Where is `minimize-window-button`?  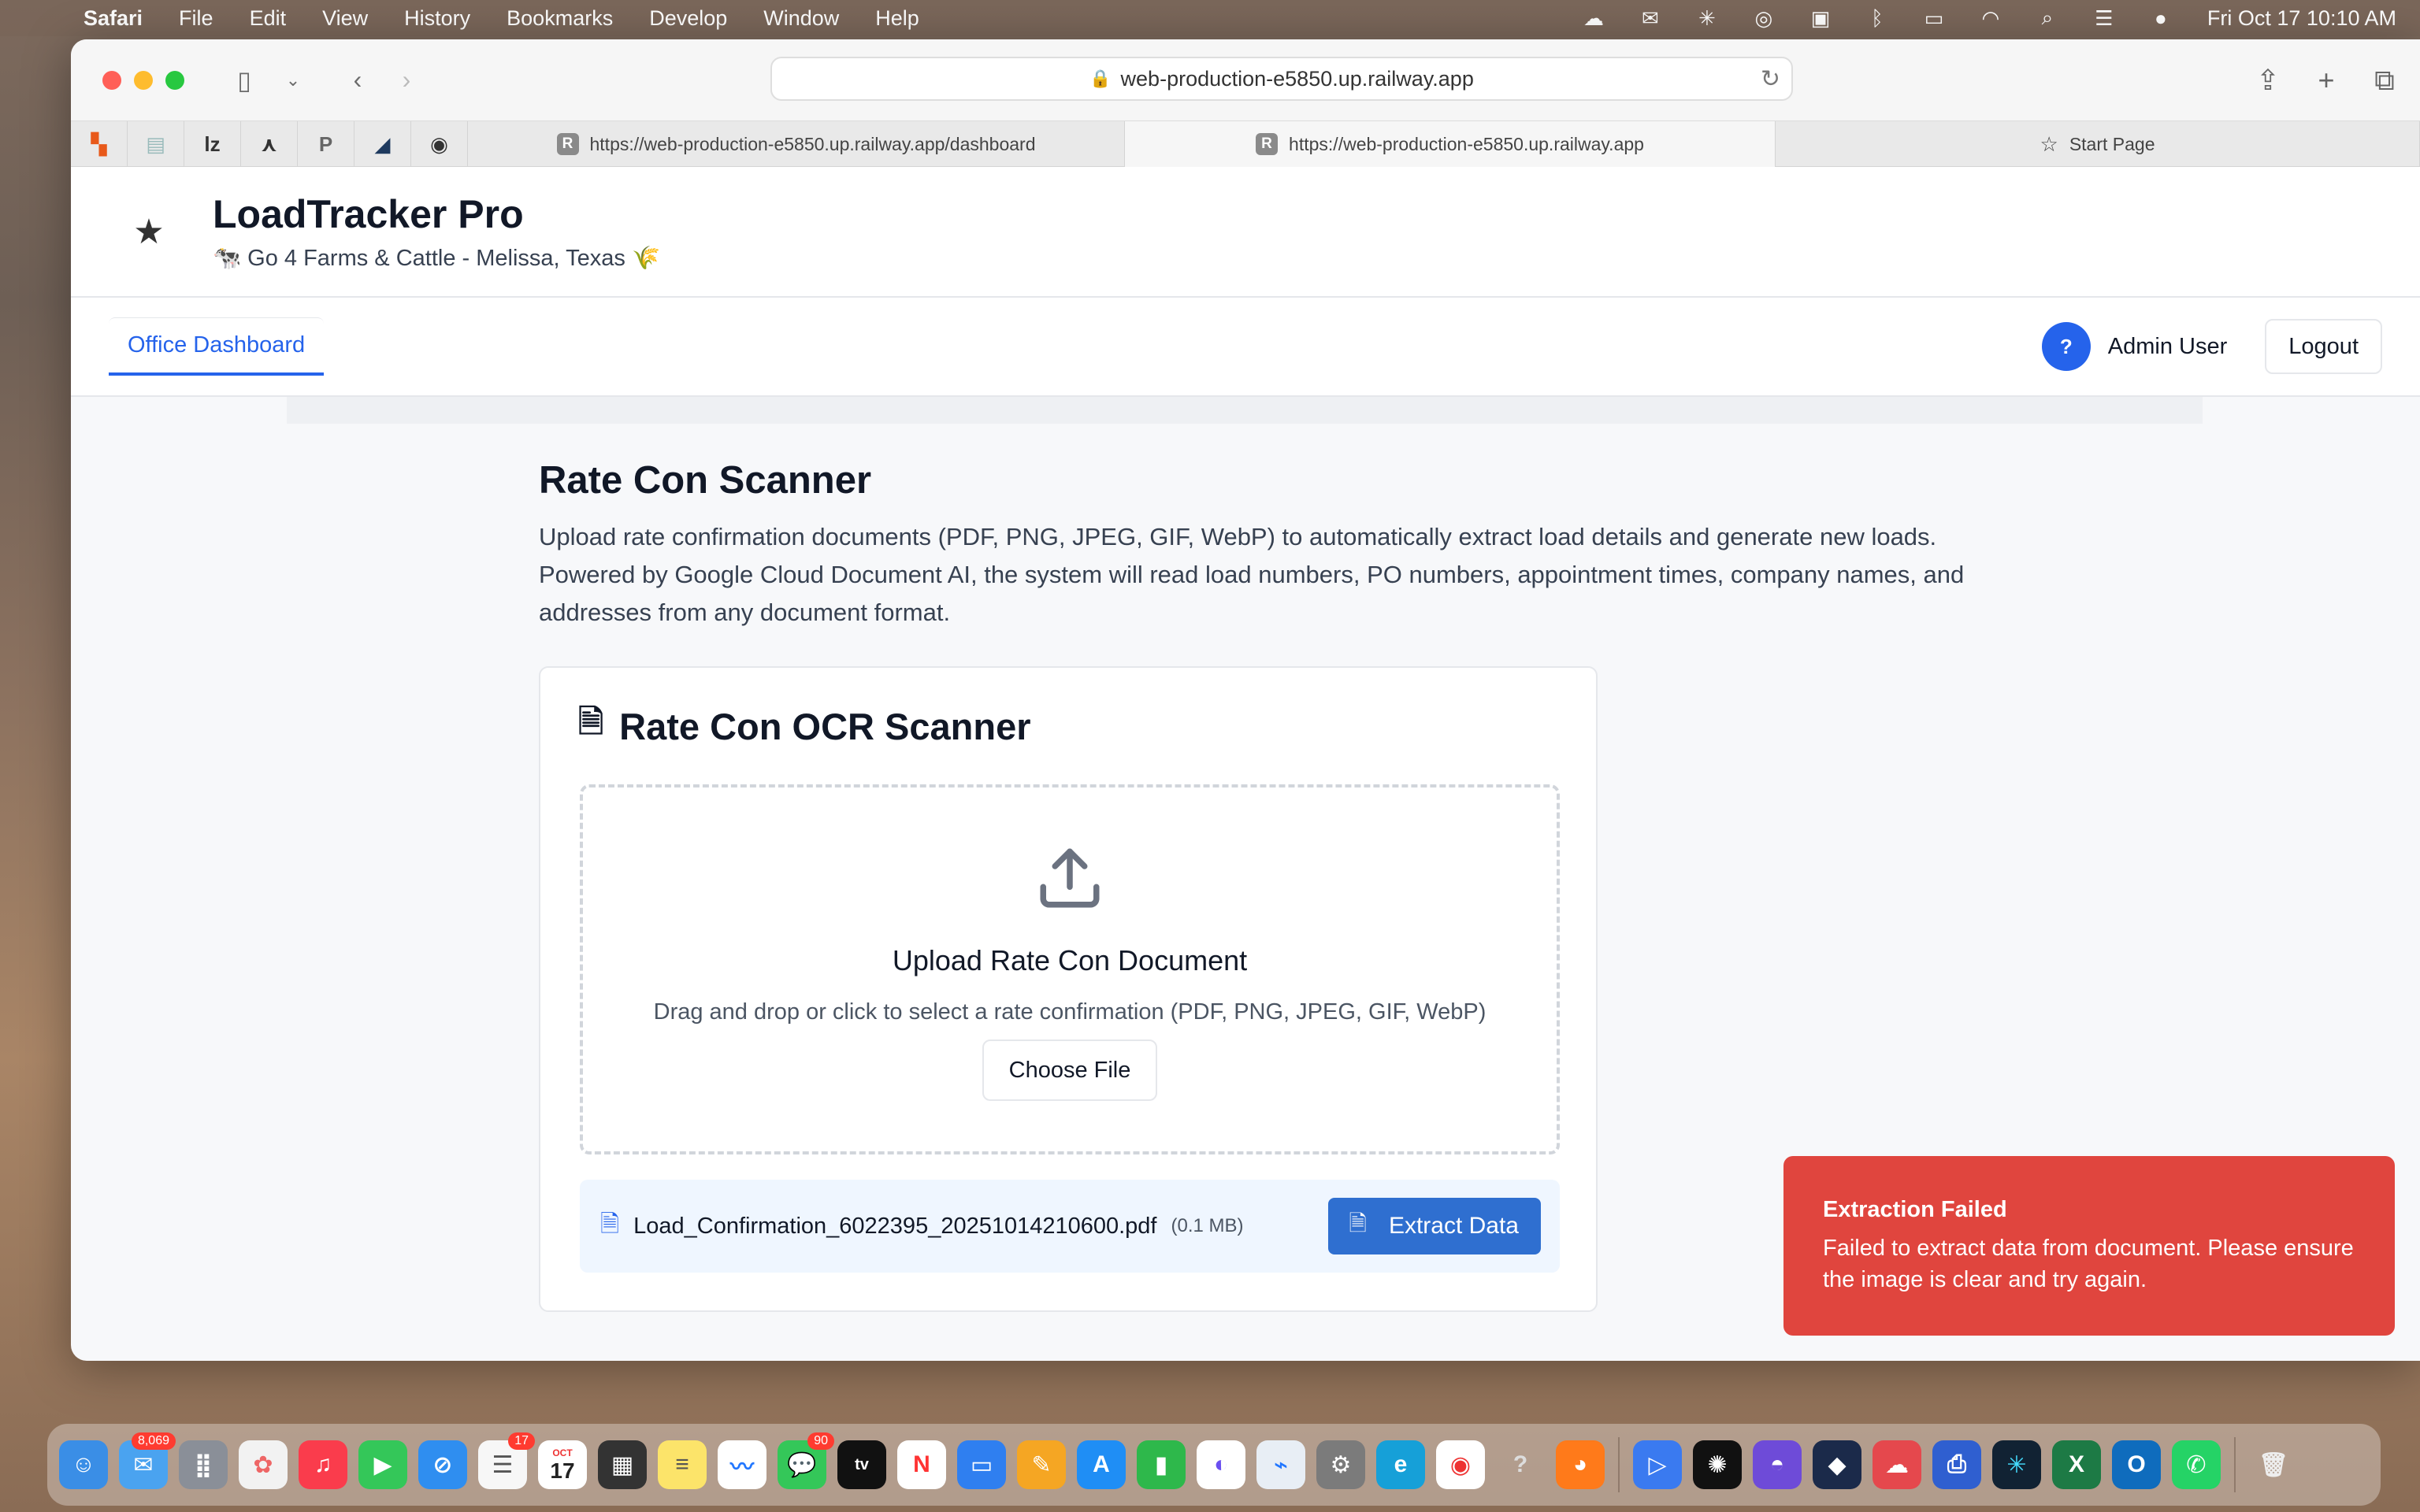 minimize-window-button is located at coordinates (143, 80).